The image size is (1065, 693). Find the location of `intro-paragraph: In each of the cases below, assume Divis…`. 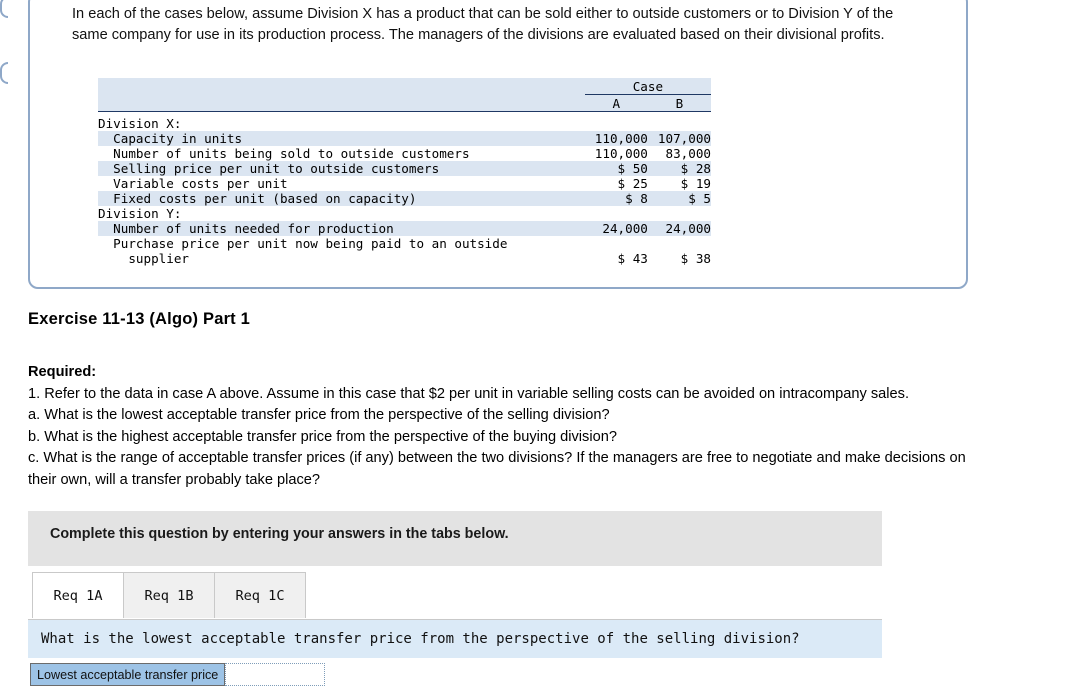

intro-paragraph: In each of the cases below, assume Divis… is located at coordinates (483, 24).